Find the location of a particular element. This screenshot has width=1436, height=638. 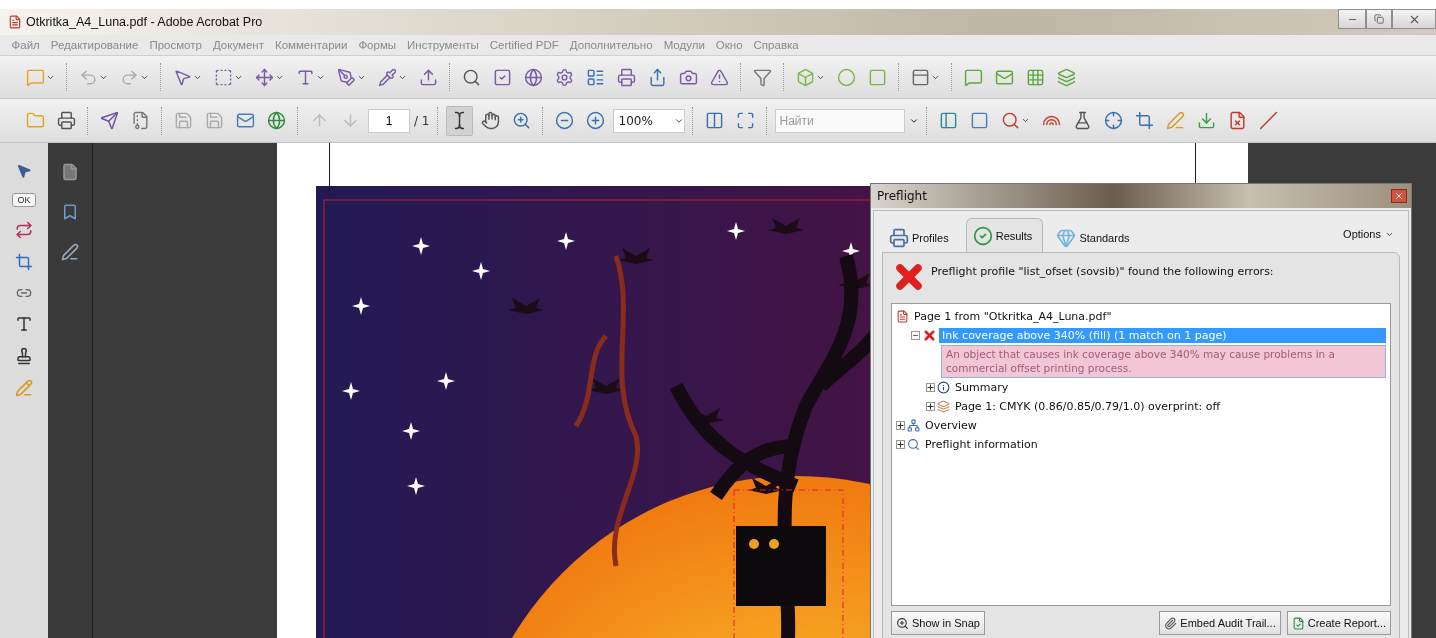

search-field: Найти is located at coordinates (839, 120).